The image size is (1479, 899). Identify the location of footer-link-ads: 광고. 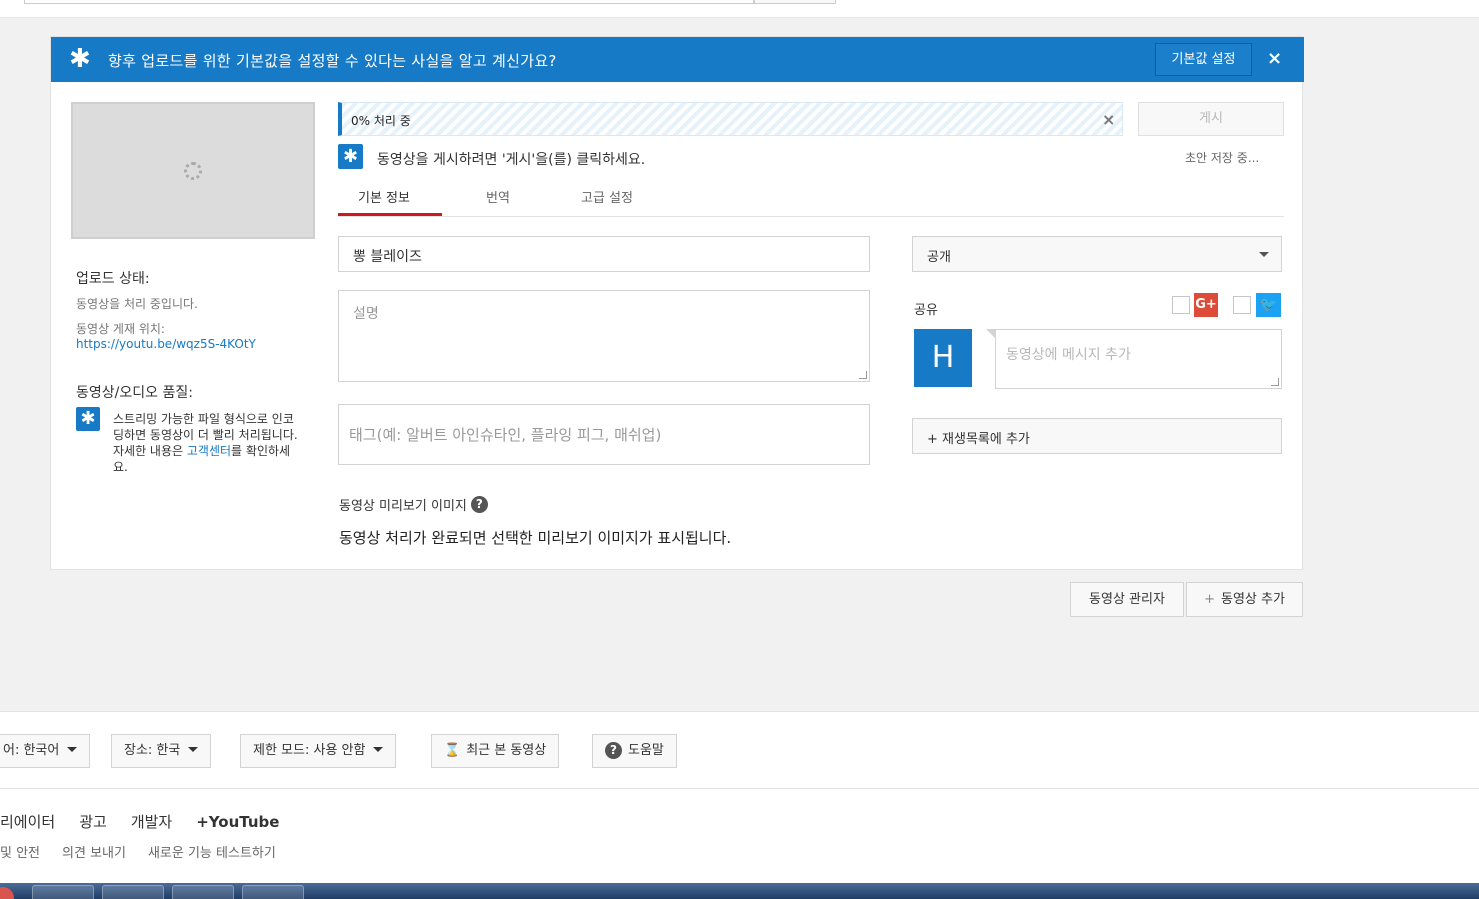
(93, 822).